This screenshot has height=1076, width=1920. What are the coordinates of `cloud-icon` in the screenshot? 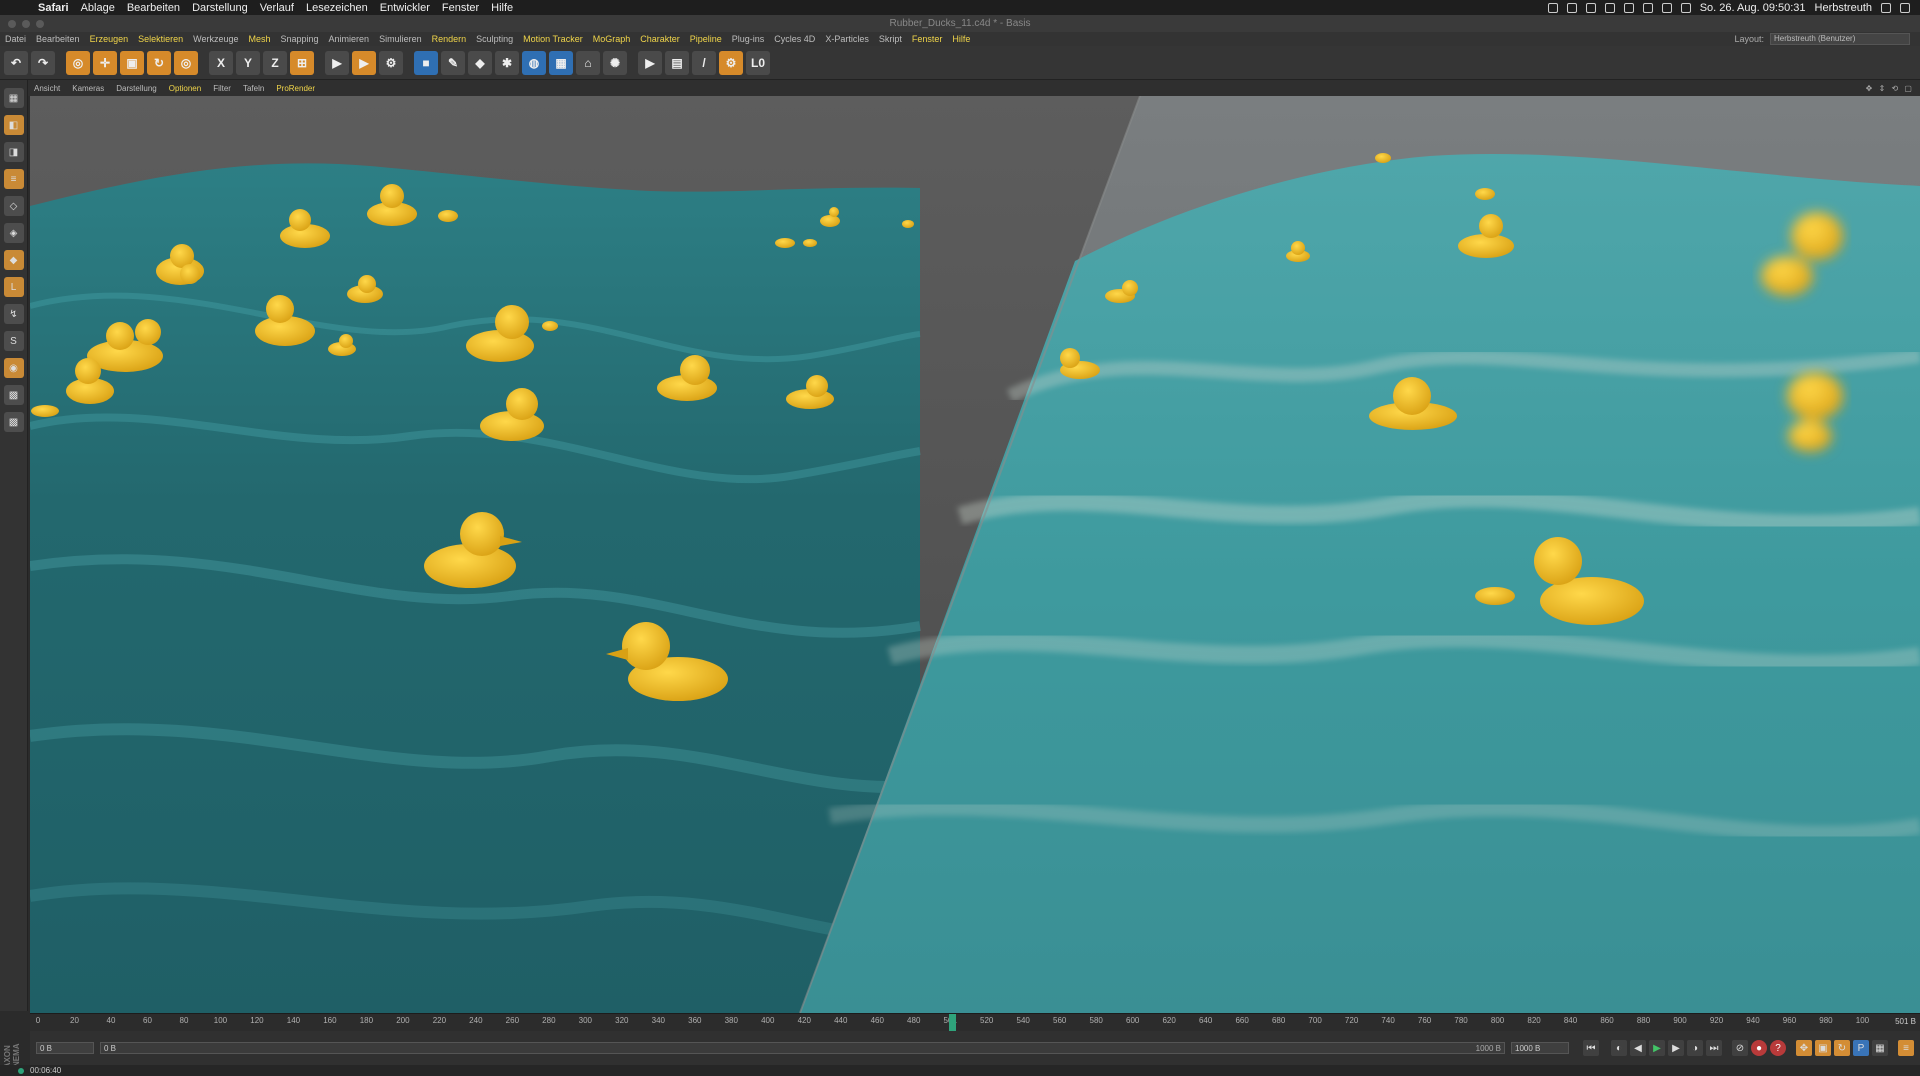 It's located at (1571, 7).